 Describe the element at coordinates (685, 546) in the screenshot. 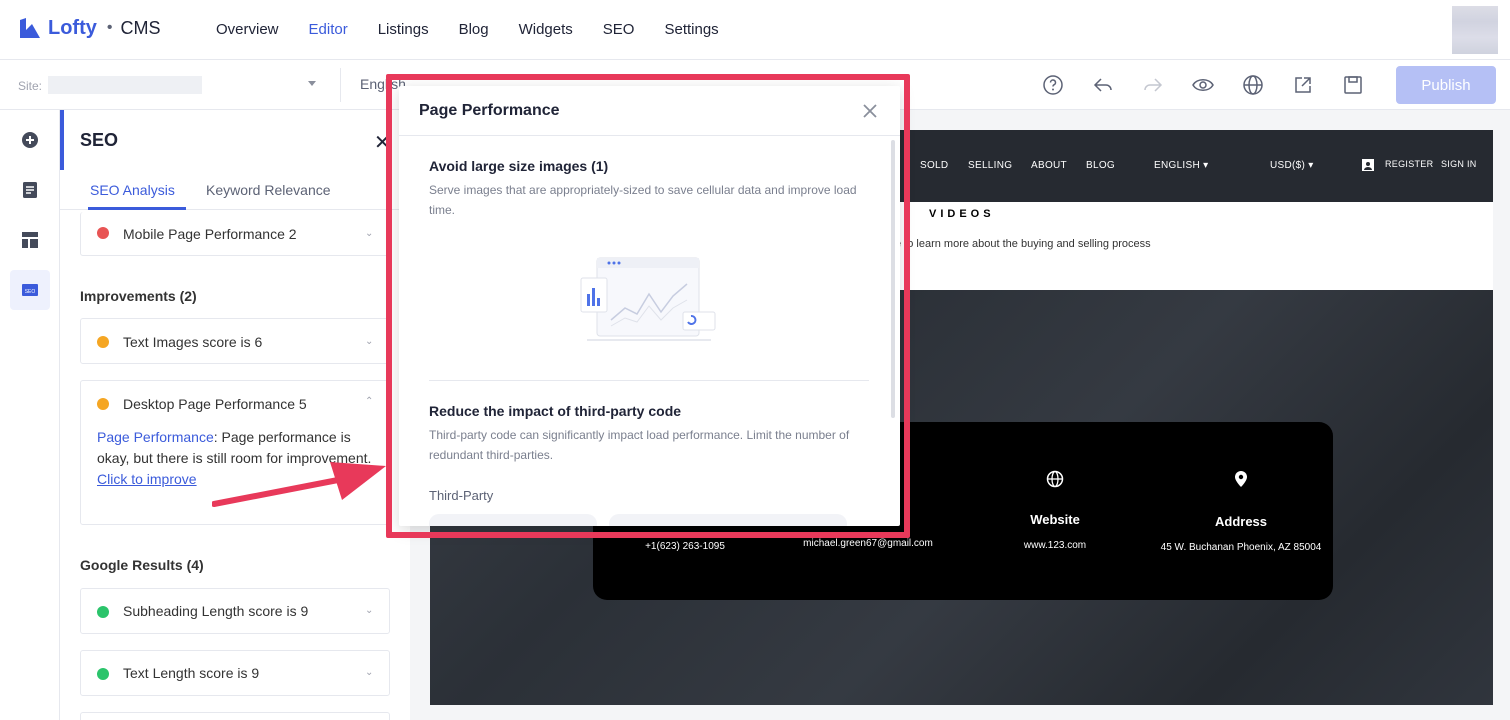

I see `contact-phone: +1(623) 263-1095` at that location.